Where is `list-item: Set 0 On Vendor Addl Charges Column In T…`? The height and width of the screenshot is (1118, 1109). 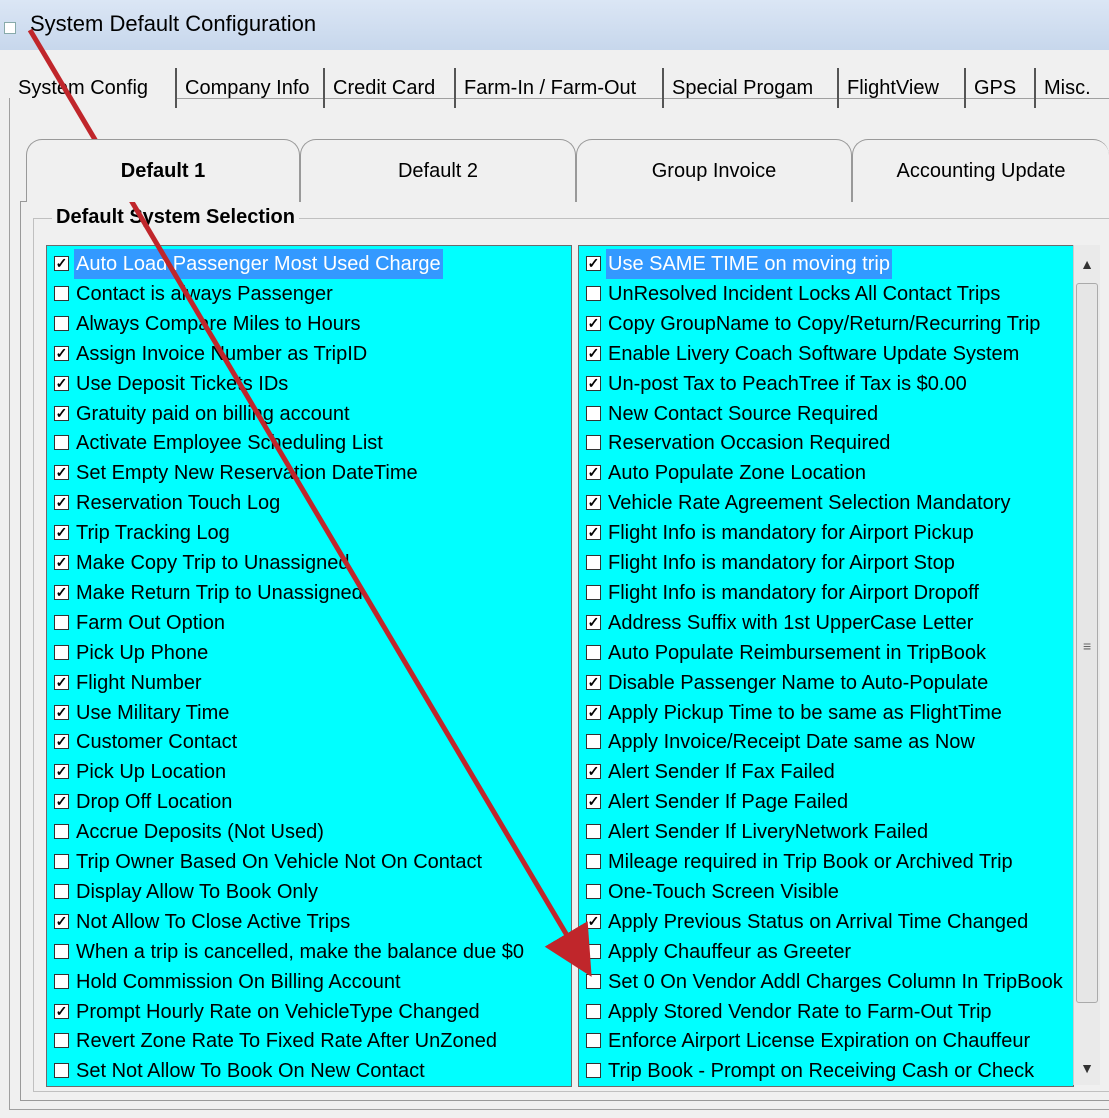
list-item: Set 0 On Vendor Addl Charges Column In T… is located at coordinates (826, 982).